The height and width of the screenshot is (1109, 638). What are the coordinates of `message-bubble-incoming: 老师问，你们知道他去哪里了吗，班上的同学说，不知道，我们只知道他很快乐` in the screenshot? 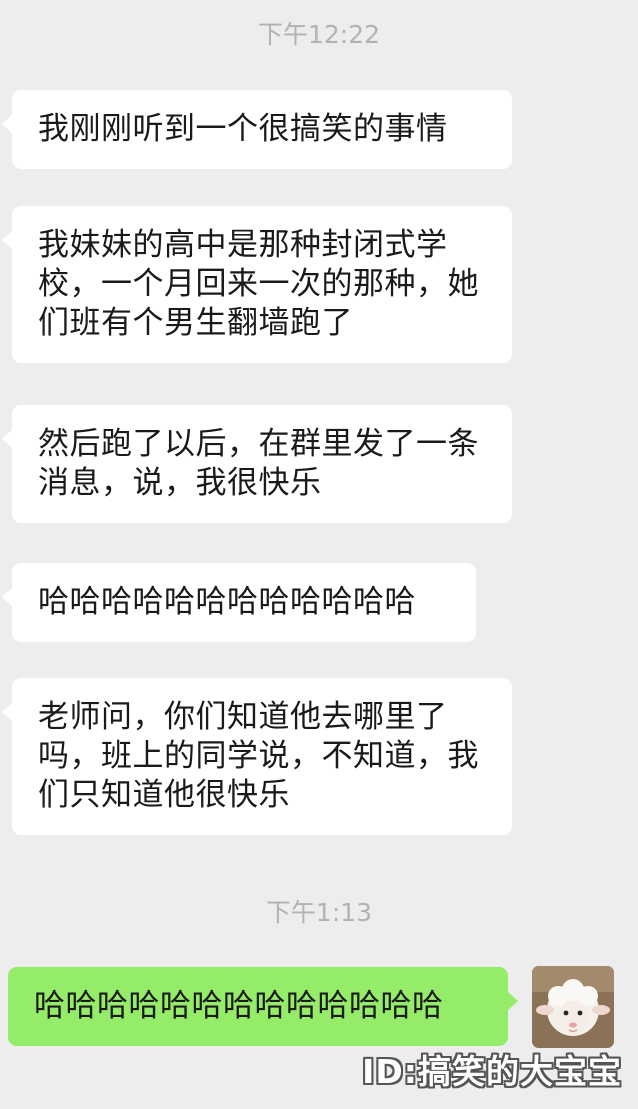 It's located at (257, 756).